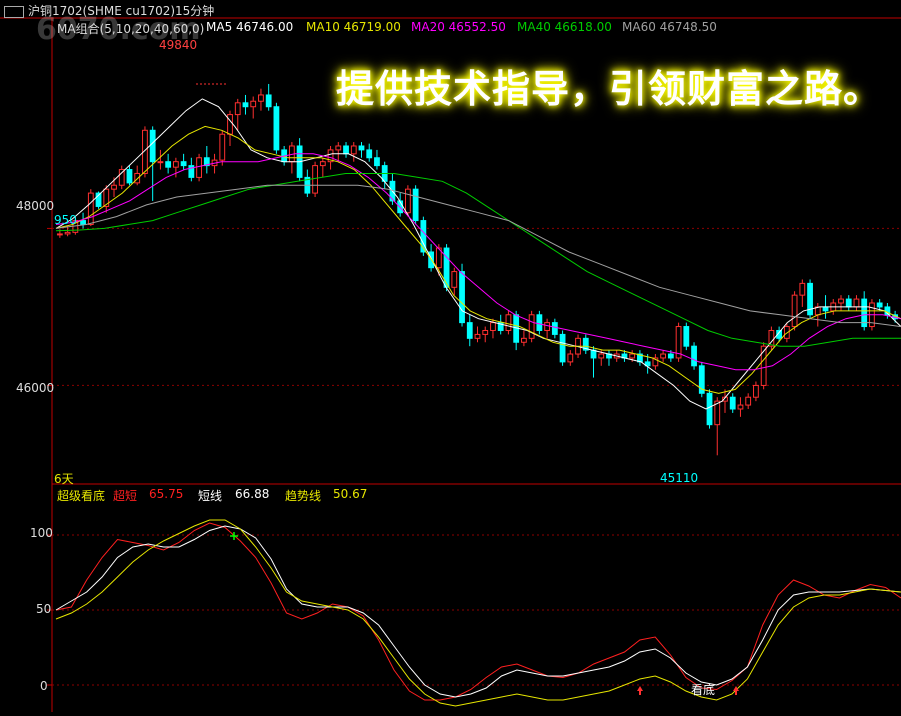  I want to click on y-tick-50: 50, so click(44, 609).